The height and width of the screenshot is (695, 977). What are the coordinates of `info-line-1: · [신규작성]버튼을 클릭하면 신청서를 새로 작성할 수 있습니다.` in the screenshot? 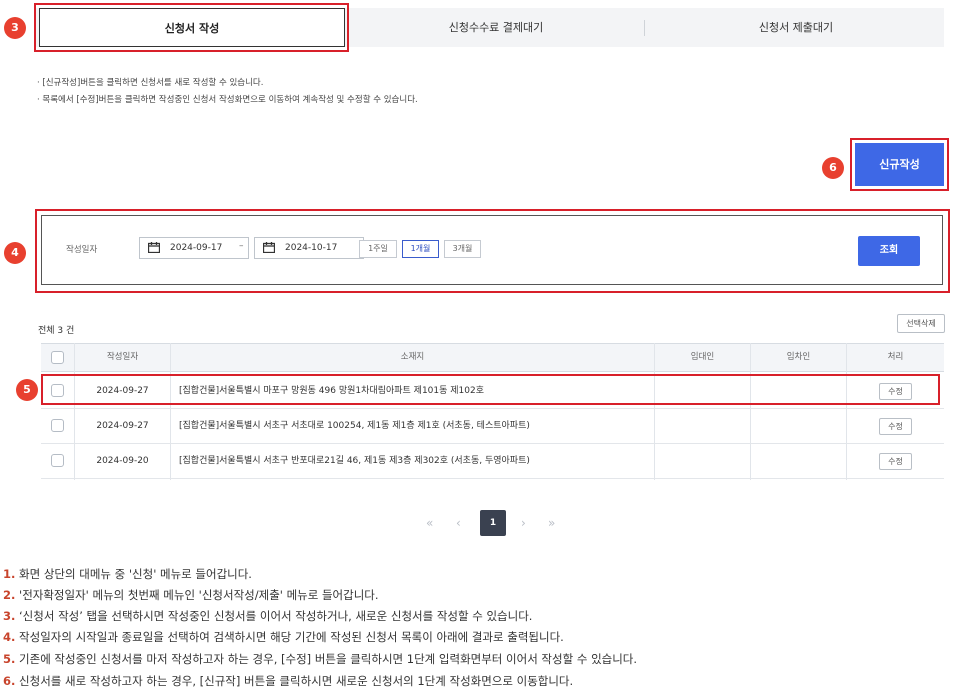 It's located at (150, 83).